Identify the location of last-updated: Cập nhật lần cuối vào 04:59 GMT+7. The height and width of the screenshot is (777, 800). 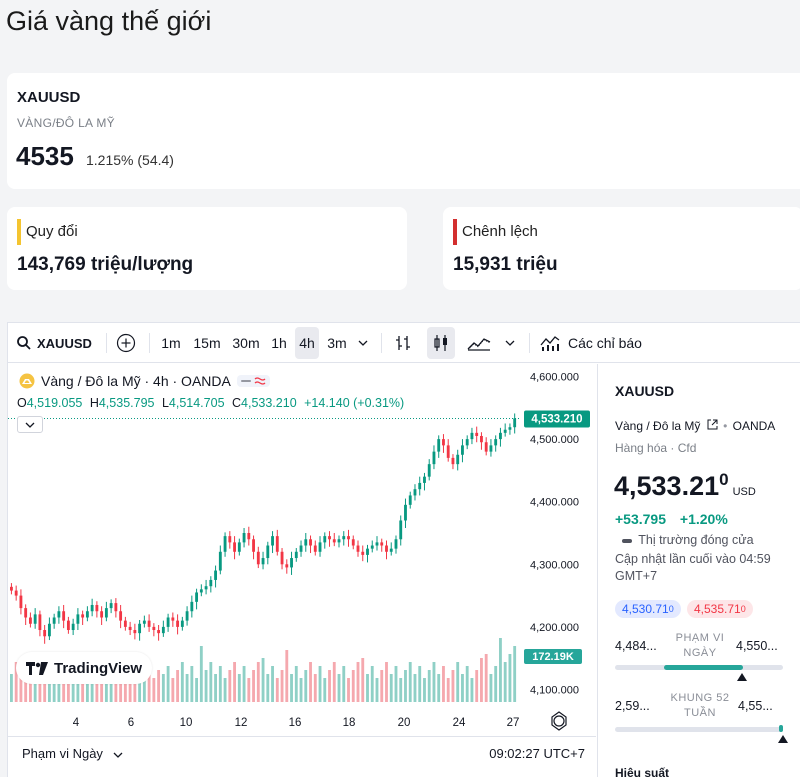
(693, 567).